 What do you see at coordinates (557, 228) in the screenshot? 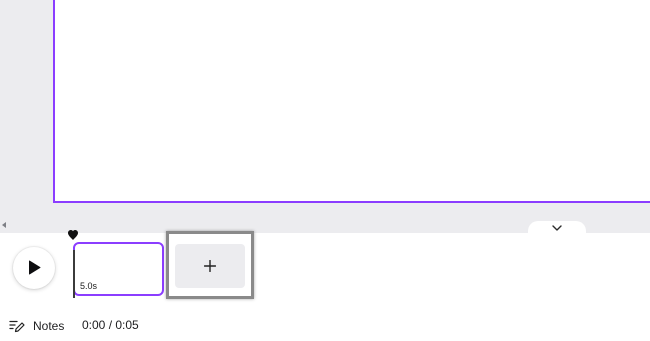
I see `chevron-down-icon` at bounding box center [557, 228].